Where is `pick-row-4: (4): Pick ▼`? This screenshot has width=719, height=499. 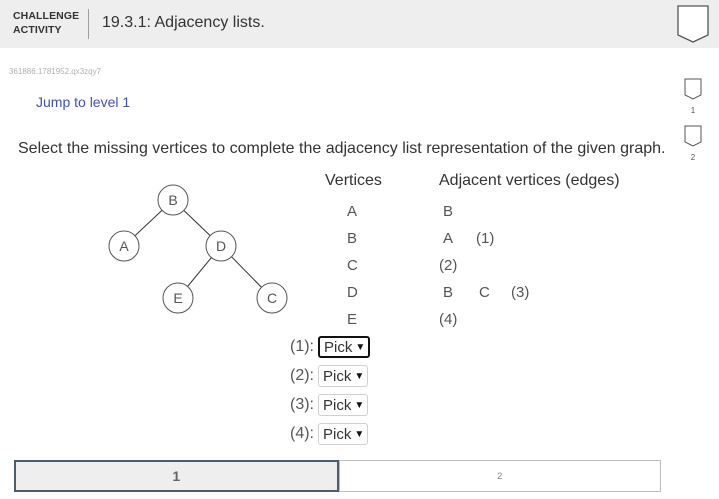 pick-row-4: (4): Pick ▼ is located at coordinates (329, 434).